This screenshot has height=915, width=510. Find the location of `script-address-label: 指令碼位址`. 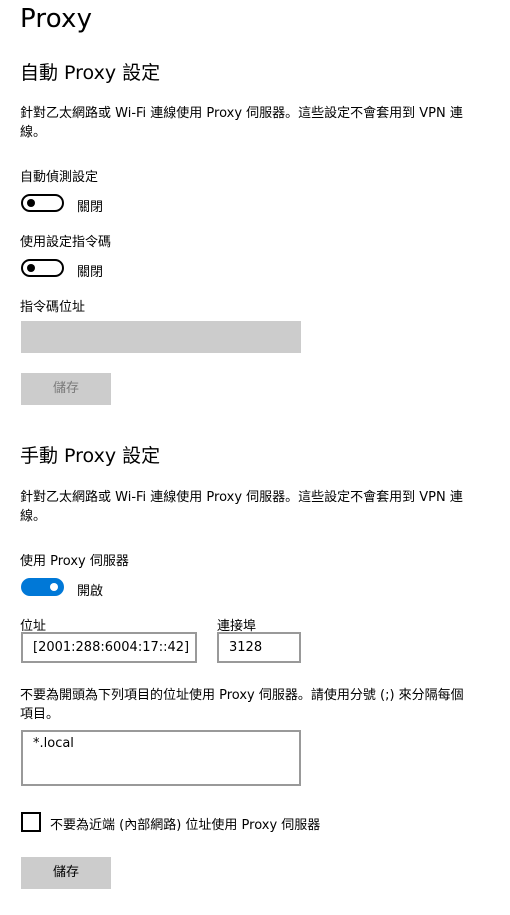

script-address-label: 指令碼位址 is located at coordinates (53, 307).